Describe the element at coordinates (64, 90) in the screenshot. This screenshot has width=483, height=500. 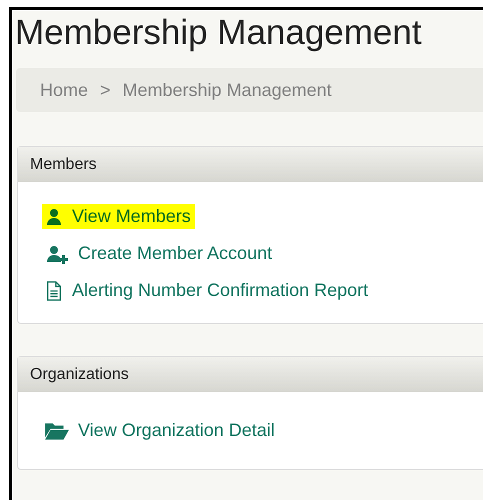
I see `breadcrumb-link: Home` at that location.